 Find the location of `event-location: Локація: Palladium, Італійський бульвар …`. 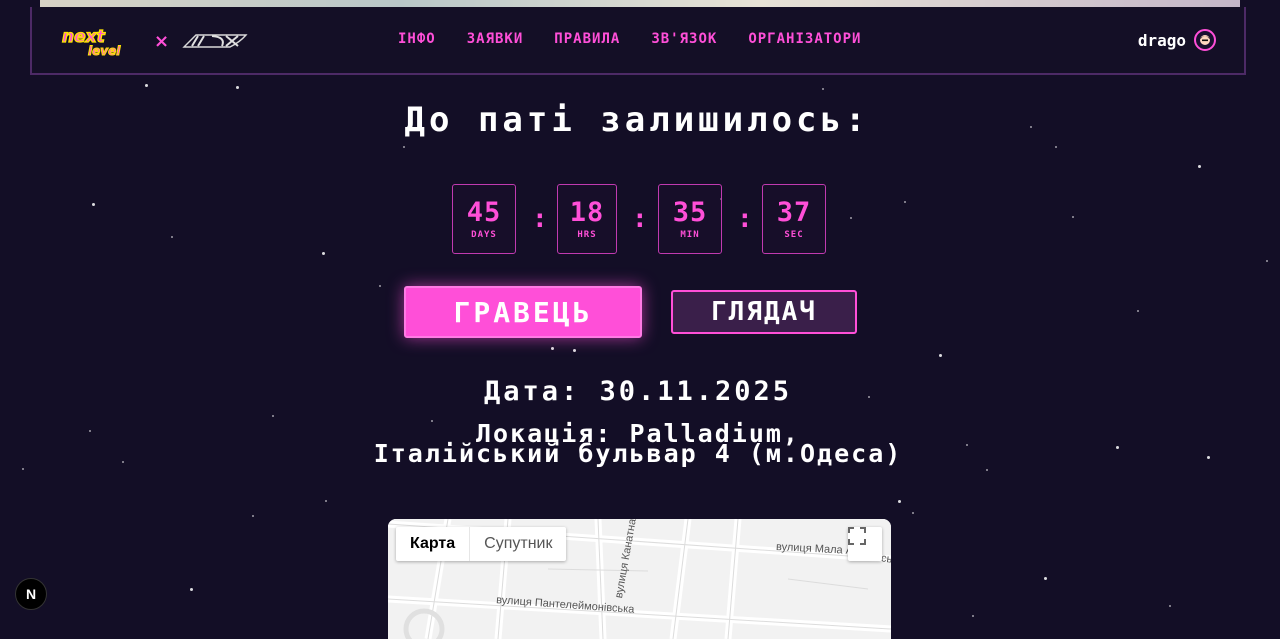

event-location: Локація: Palladium, Італійський бульвар … is located at coordinates (638, 444).